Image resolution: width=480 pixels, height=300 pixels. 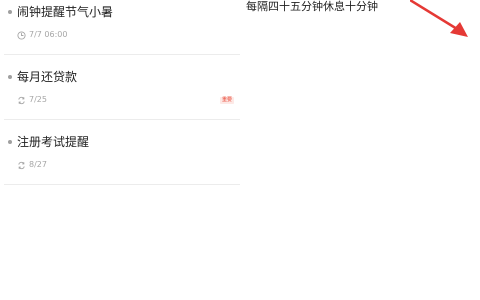 What do you see at coordinates (312, 6) in the screenshot?
I see `detail-title: 每隔四十五分钟休息十分钟` at bounding box center [312, 6].